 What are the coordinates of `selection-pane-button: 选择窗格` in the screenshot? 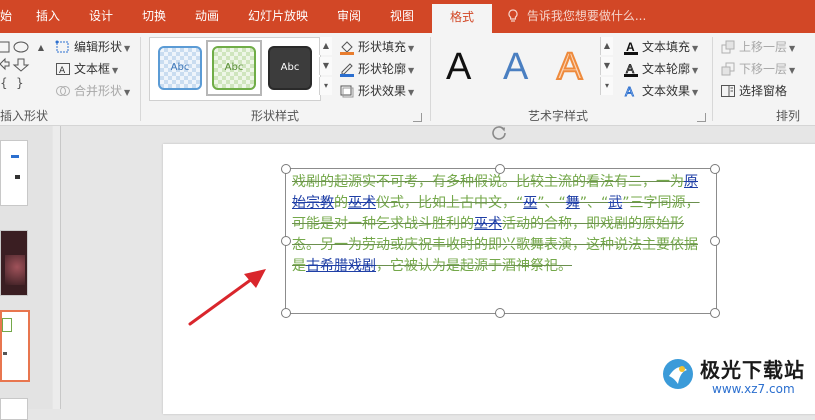 It's located at (753, 91).